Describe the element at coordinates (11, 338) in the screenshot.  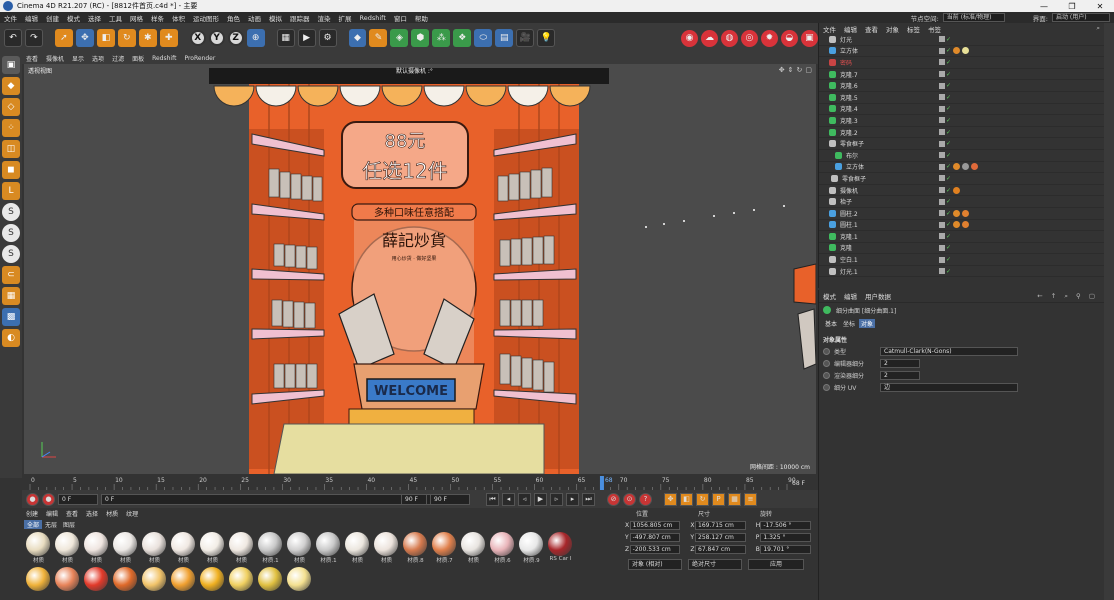
I see `lock-workplane-icon: ◐` at that location.